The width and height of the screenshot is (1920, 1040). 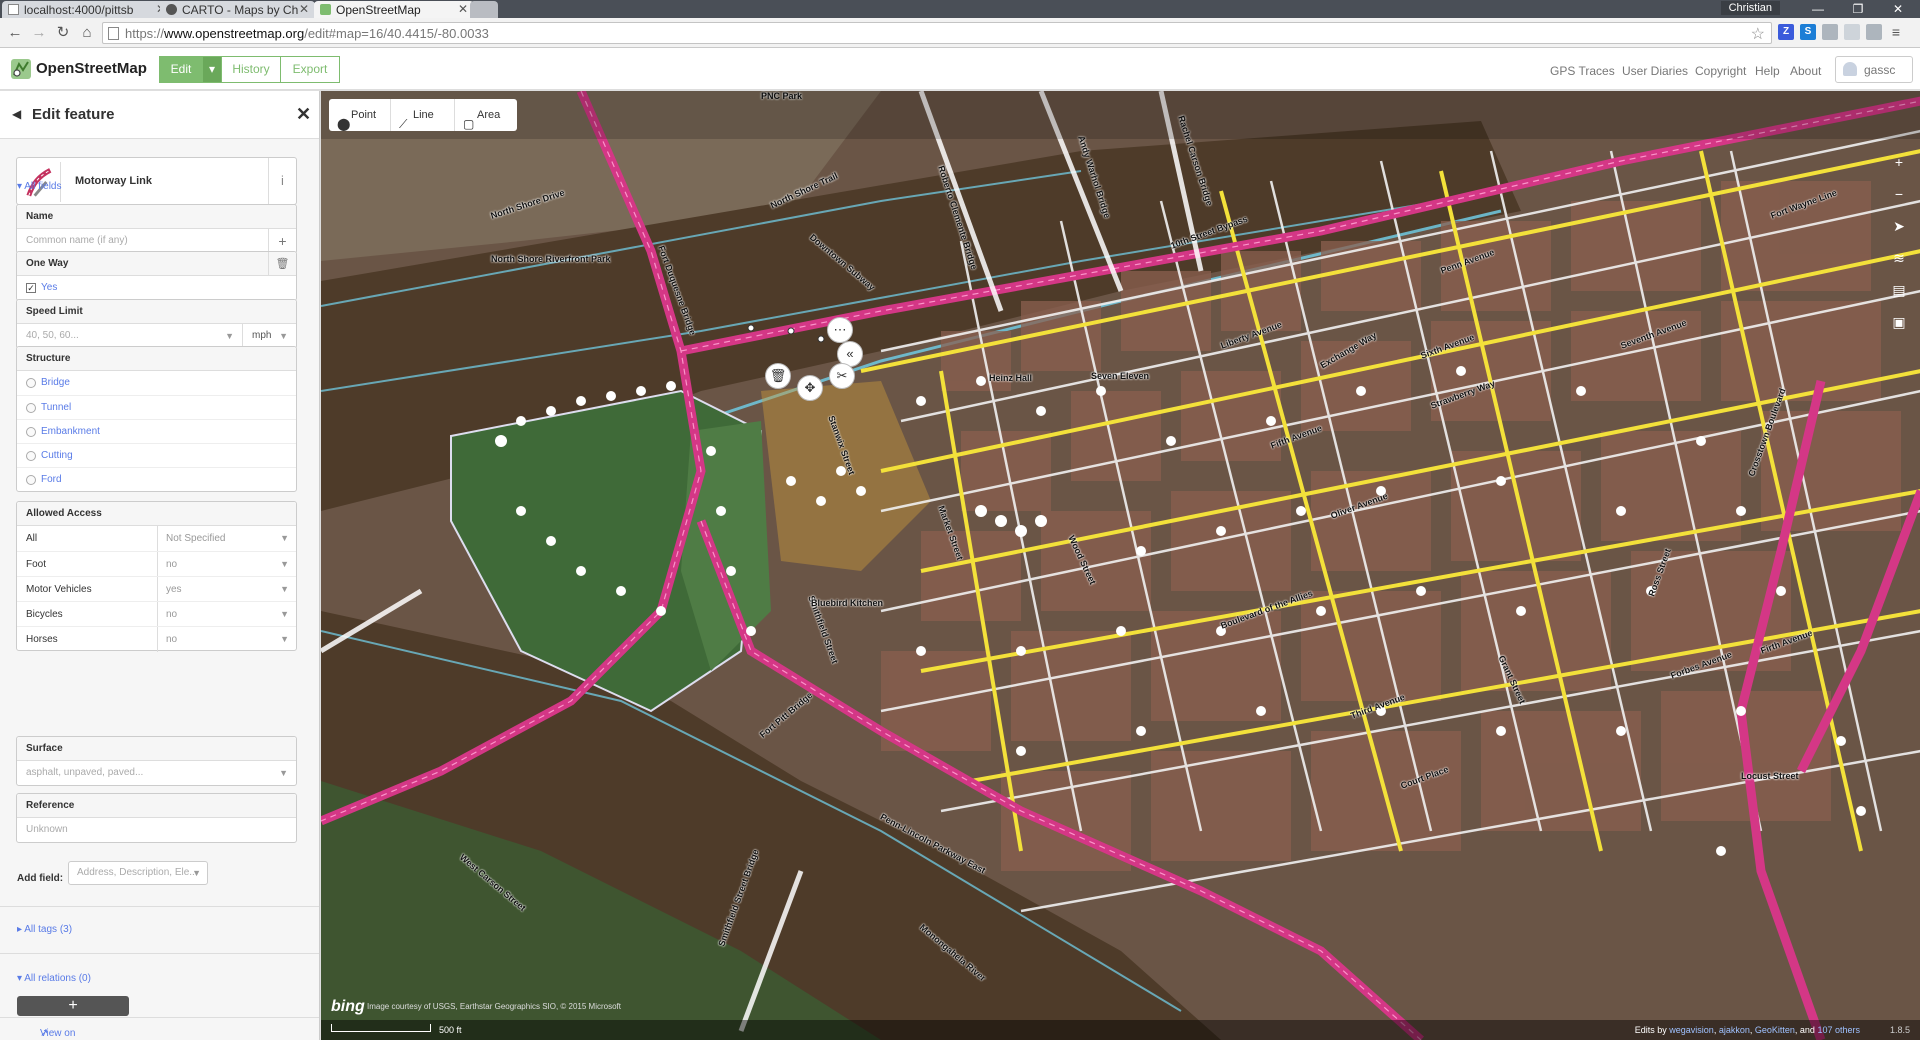 What do you see at coordinates (1899, 226) in the screenshot?
I see `geolocate-icon: ➤` at bounding box center [1899, 226].